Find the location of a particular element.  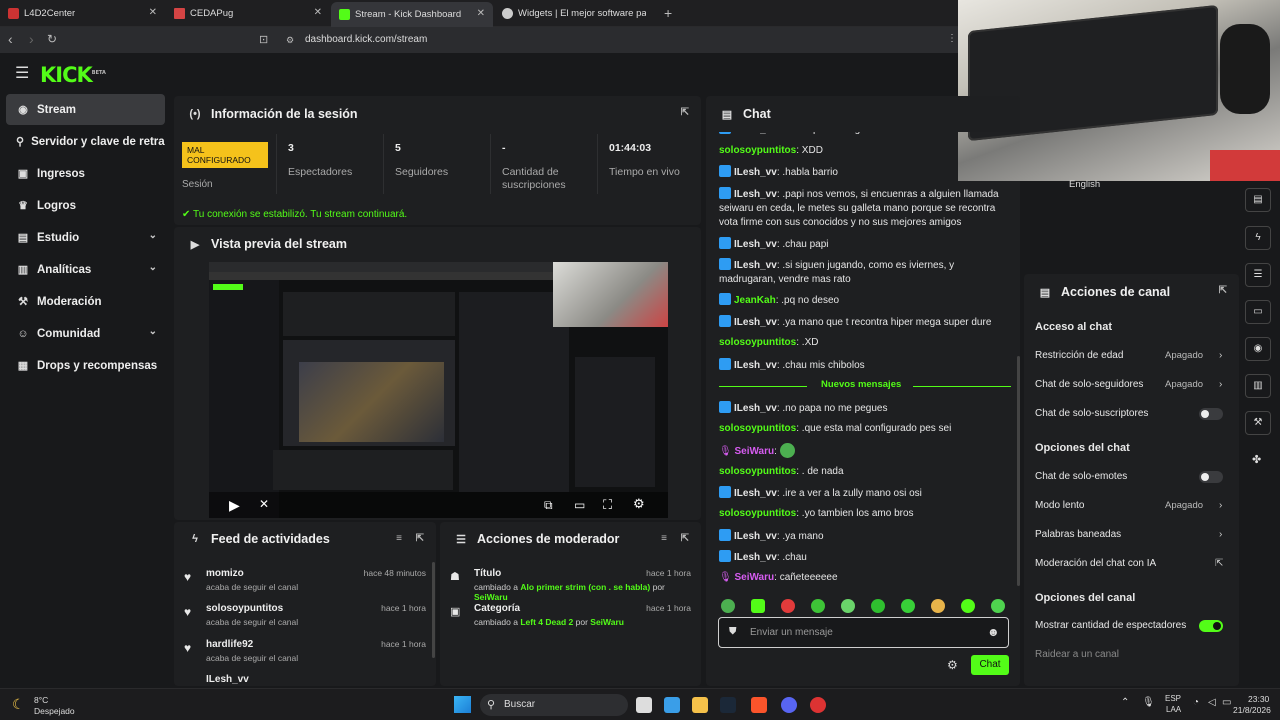

task-view-icon is located at coordinates (644, 705).